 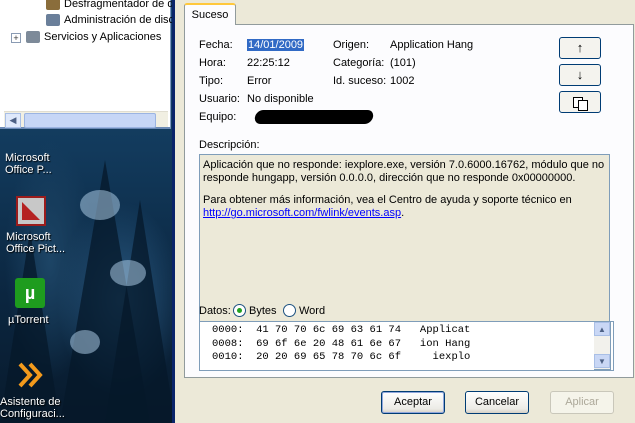 I want to click on horizontal-scrollbar: ◀, so click(x=86, y=119).